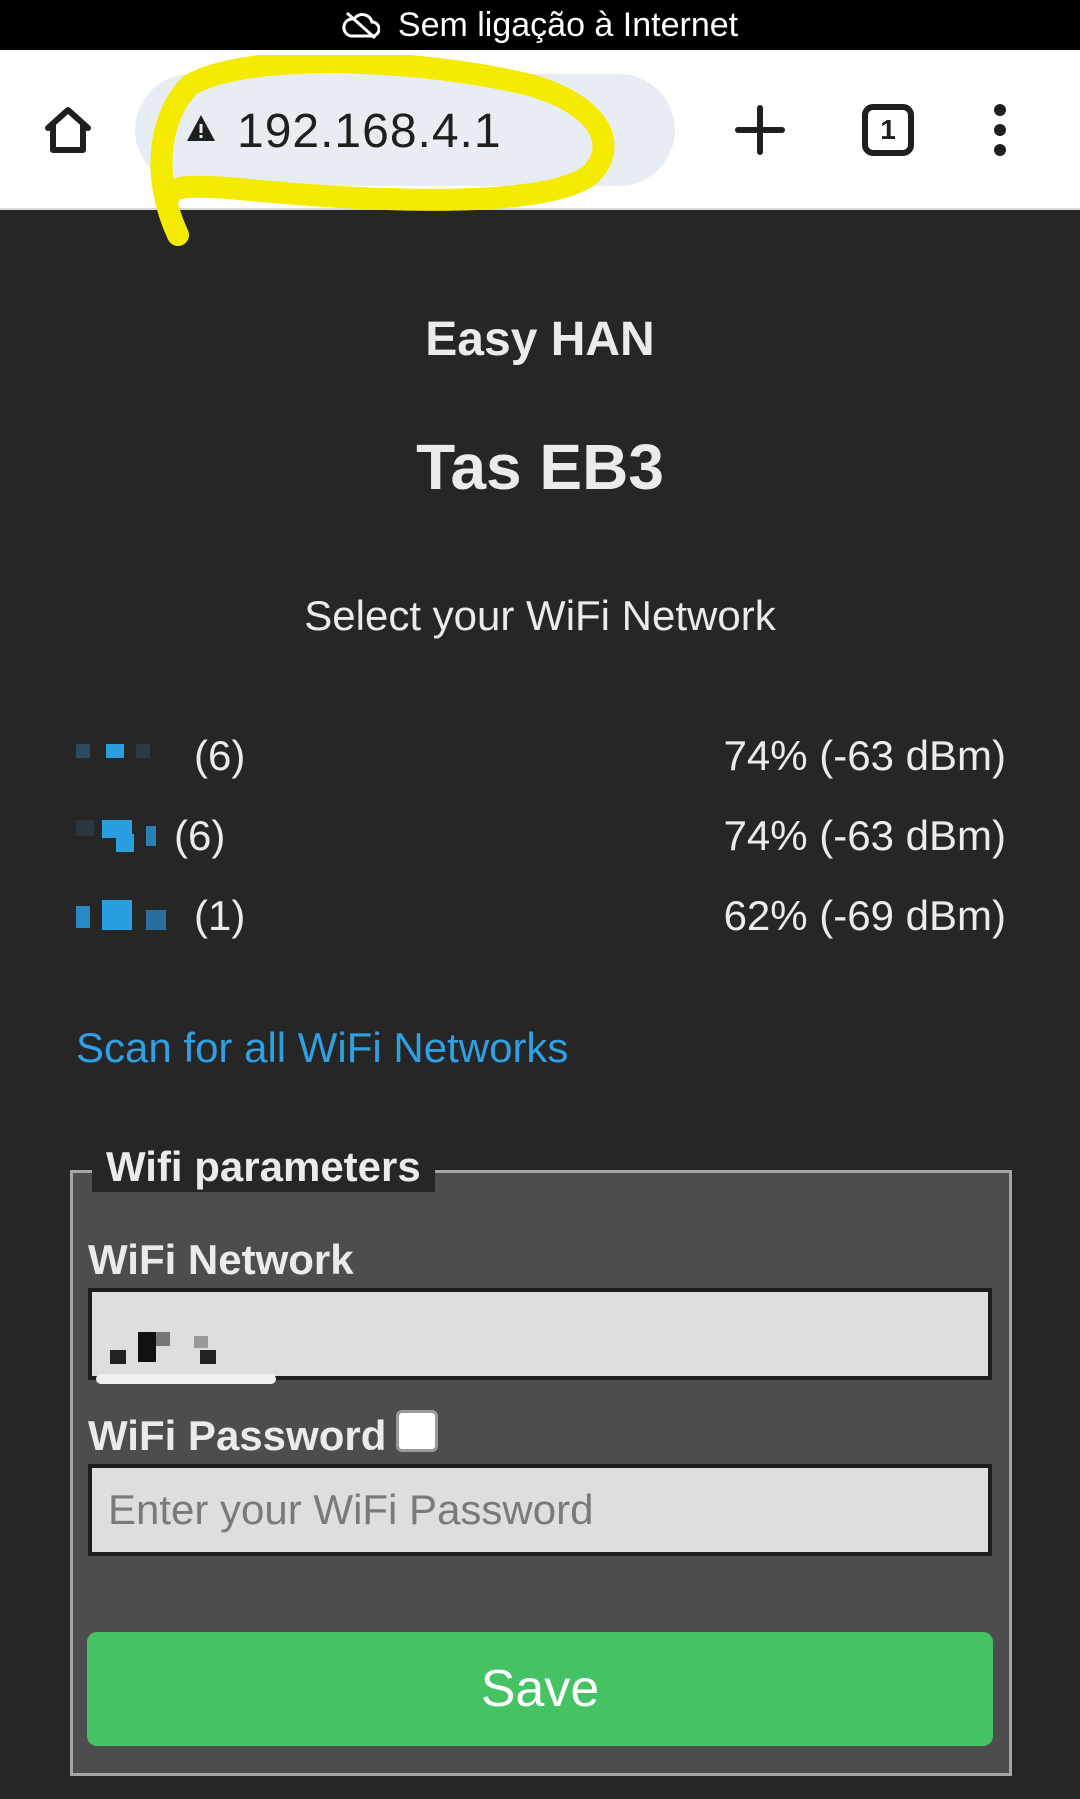 This screenshot has width=1080, height=1799. What do you see at coordinates (540, 1689) in the screenshot?
I see `save-button: Save` at bounding box center [540, 1689].